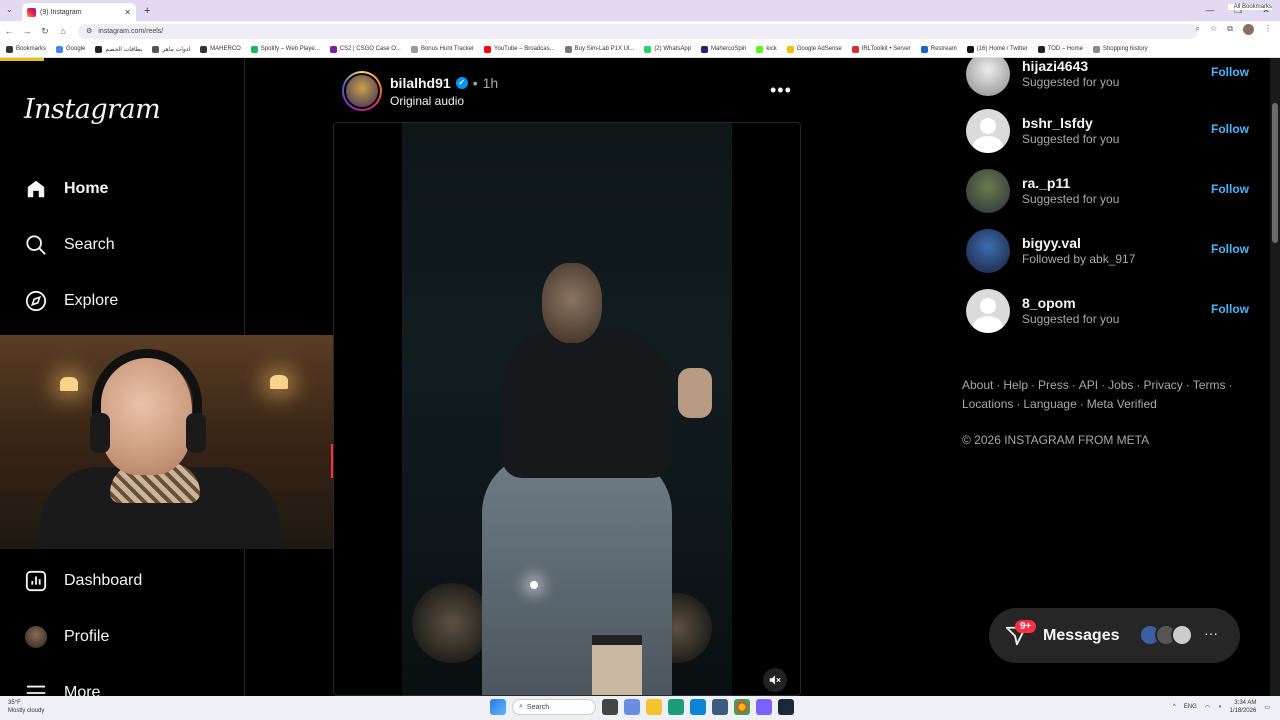 The image size is (1280, 720). Describe the element at coordinates (1213, 29) in the screenshot. I see `star-icon: ☆` at that location.